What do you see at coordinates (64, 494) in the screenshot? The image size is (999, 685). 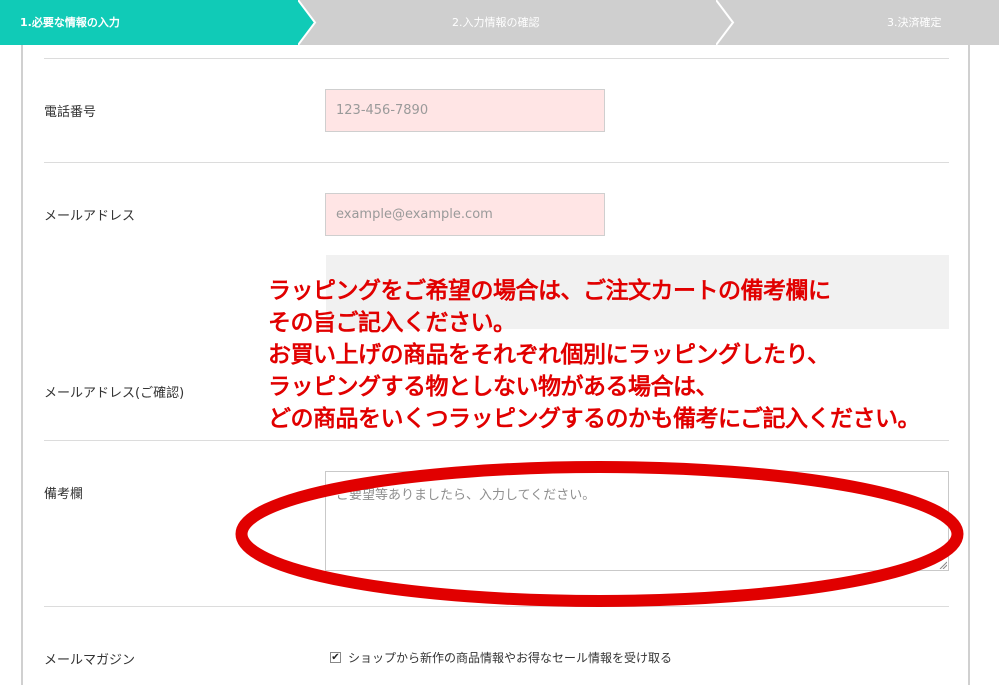 I see `notes-label: 備考欄` at bounding box center [64, 494].